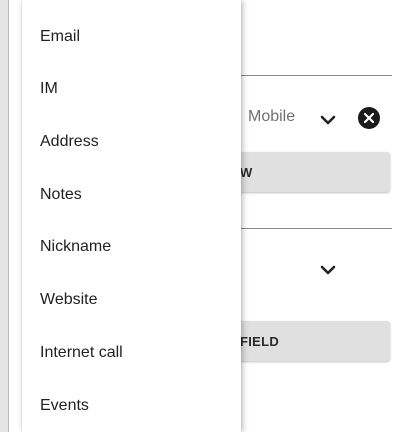  Describe the element at coordinates (131, 247) in the screenshot. I see `menu-item-nickname: Nickname` at that location.